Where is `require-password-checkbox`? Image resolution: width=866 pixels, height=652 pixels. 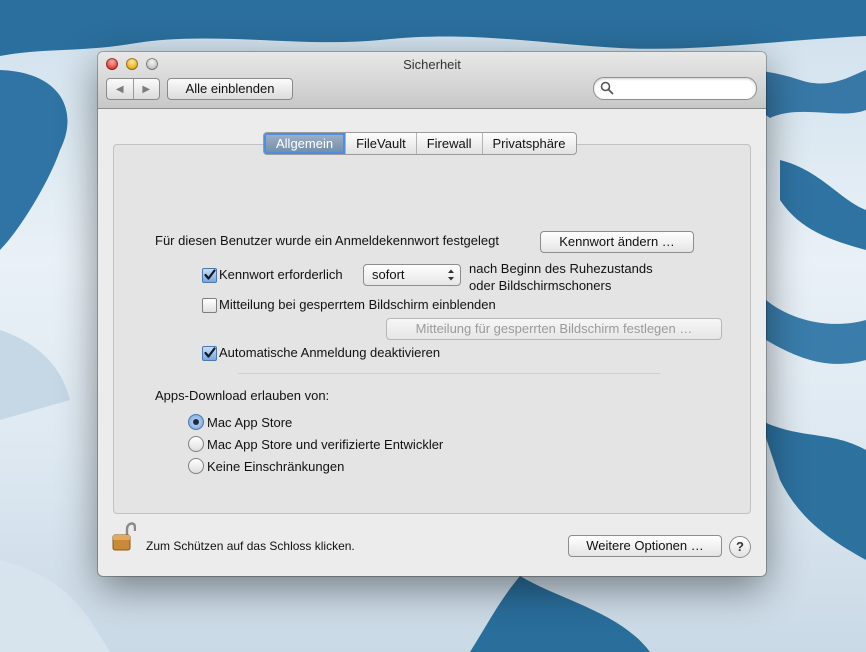
require-password-checkbox is located at coordinates (209, 275).